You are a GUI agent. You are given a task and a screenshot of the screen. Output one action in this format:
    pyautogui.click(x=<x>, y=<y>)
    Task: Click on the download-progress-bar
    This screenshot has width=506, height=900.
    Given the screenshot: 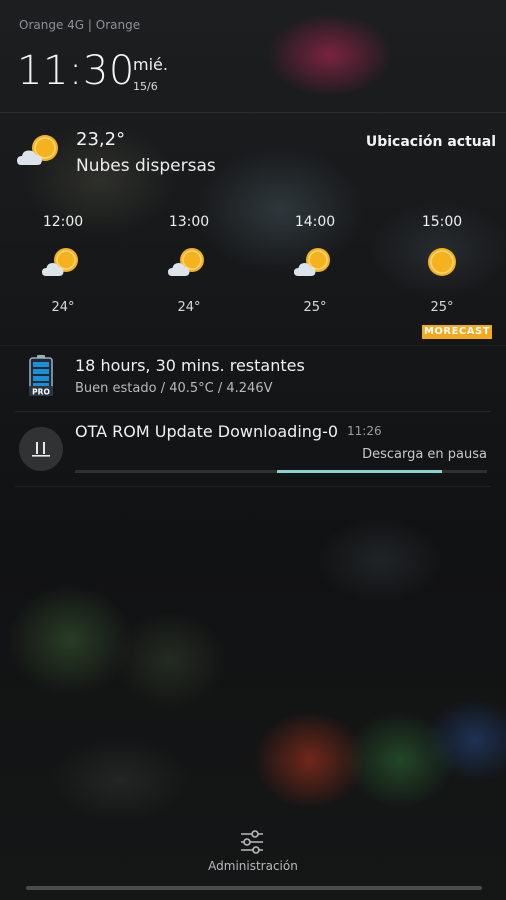 What is the action you would take?
    pyautogui.click(x=281, y=471)
    